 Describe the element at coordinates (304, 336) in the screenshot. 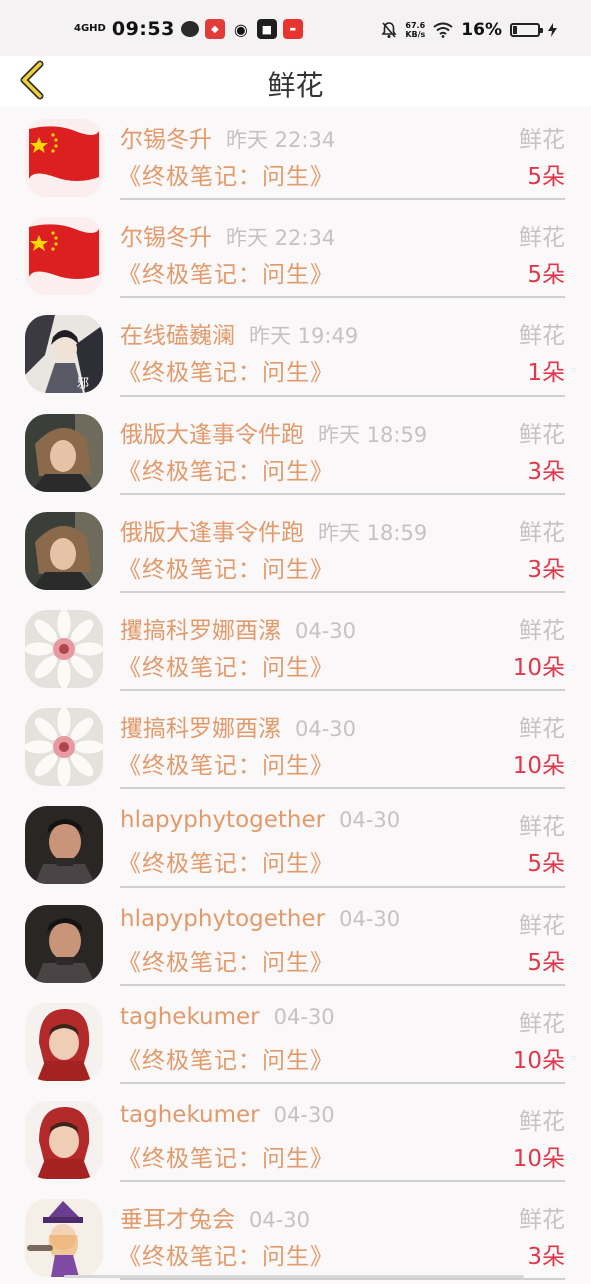

I see `gift-time: 昨天 19:49` at that location.